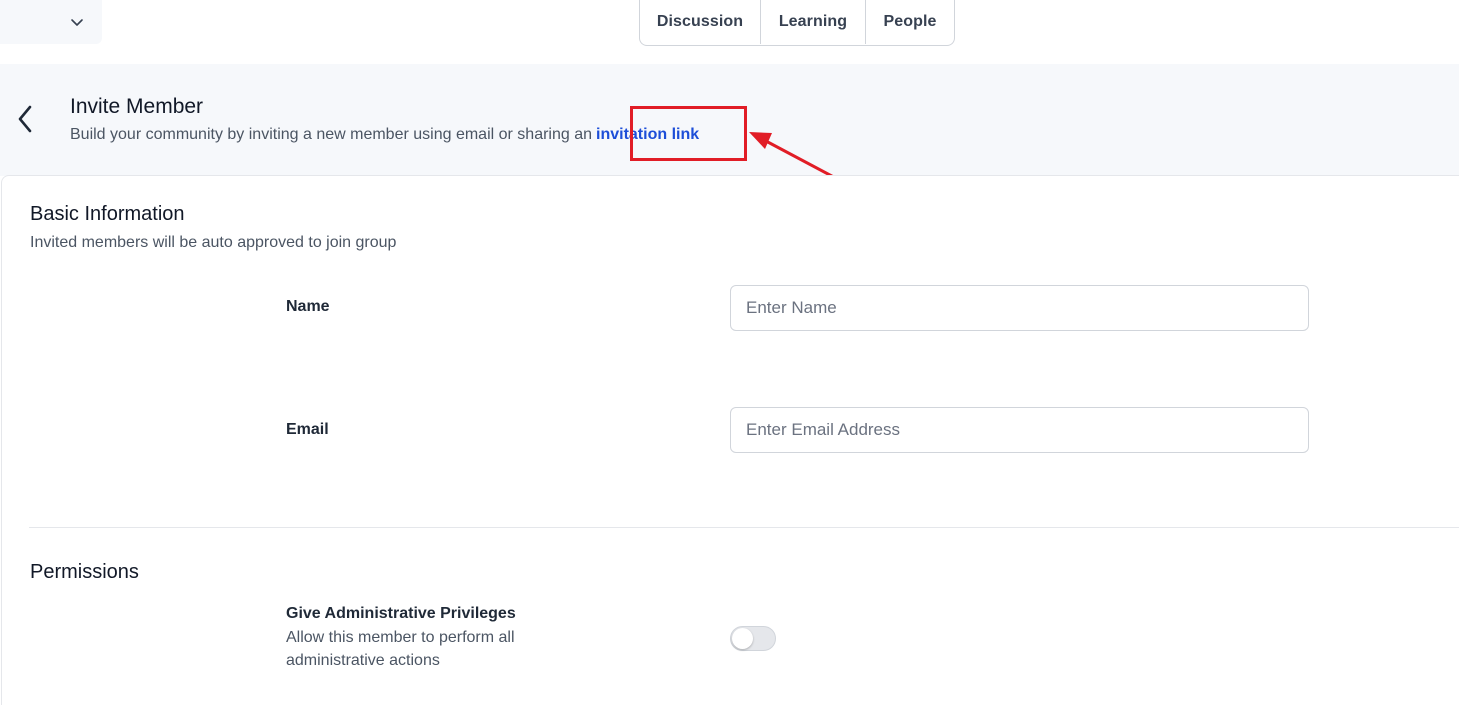  I want to click on tab-discussion: Discussion, so click(700, 22).